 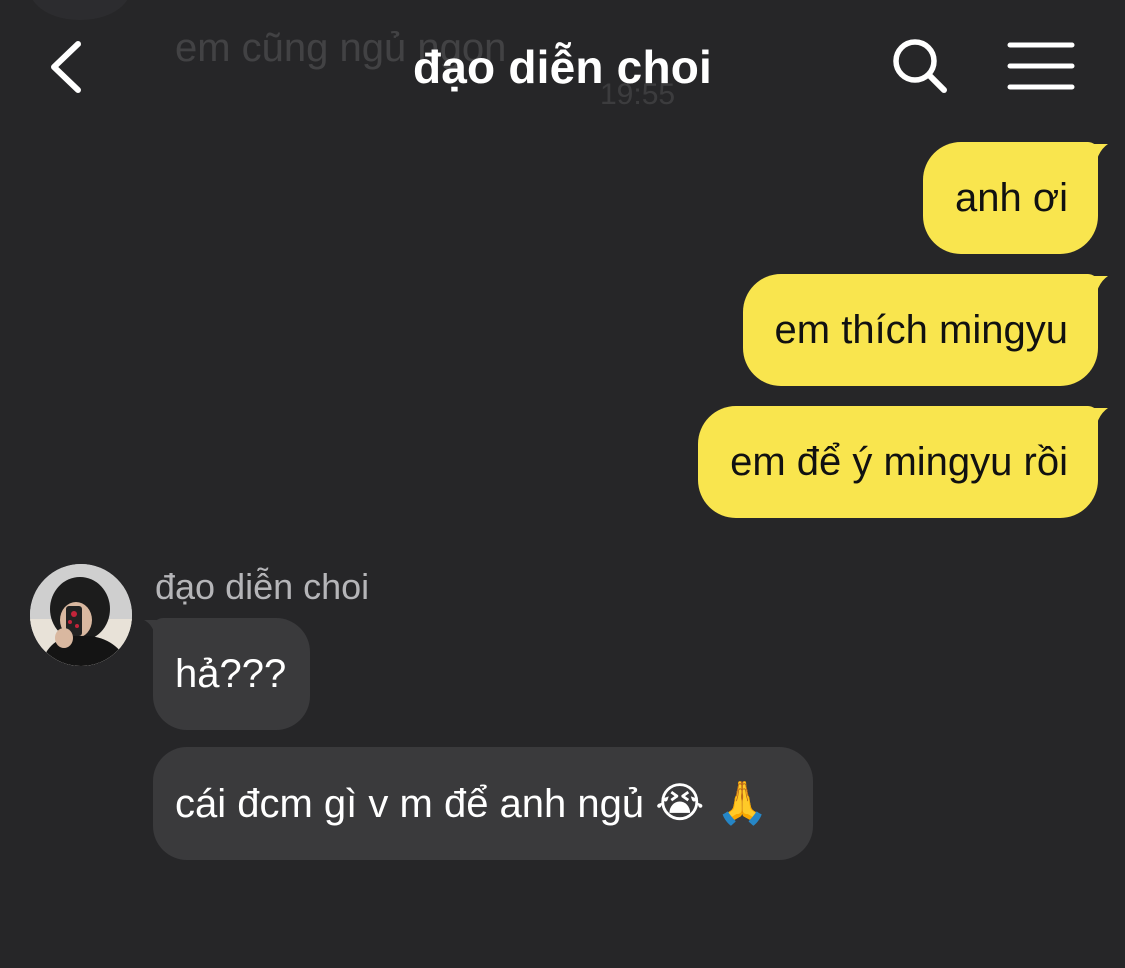 I want to click on profile-photo-icon, so click(x=81, y=615).